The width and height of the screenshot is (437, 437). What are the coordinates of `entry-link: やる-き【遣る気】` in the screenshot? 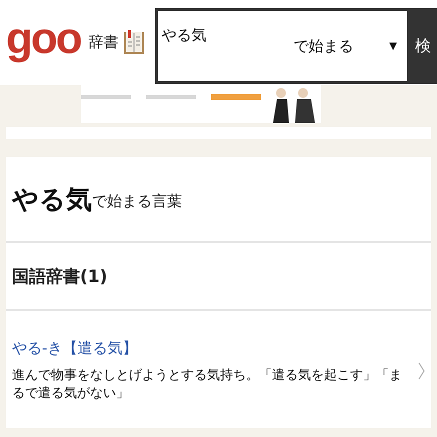 It's located at (75, 348).